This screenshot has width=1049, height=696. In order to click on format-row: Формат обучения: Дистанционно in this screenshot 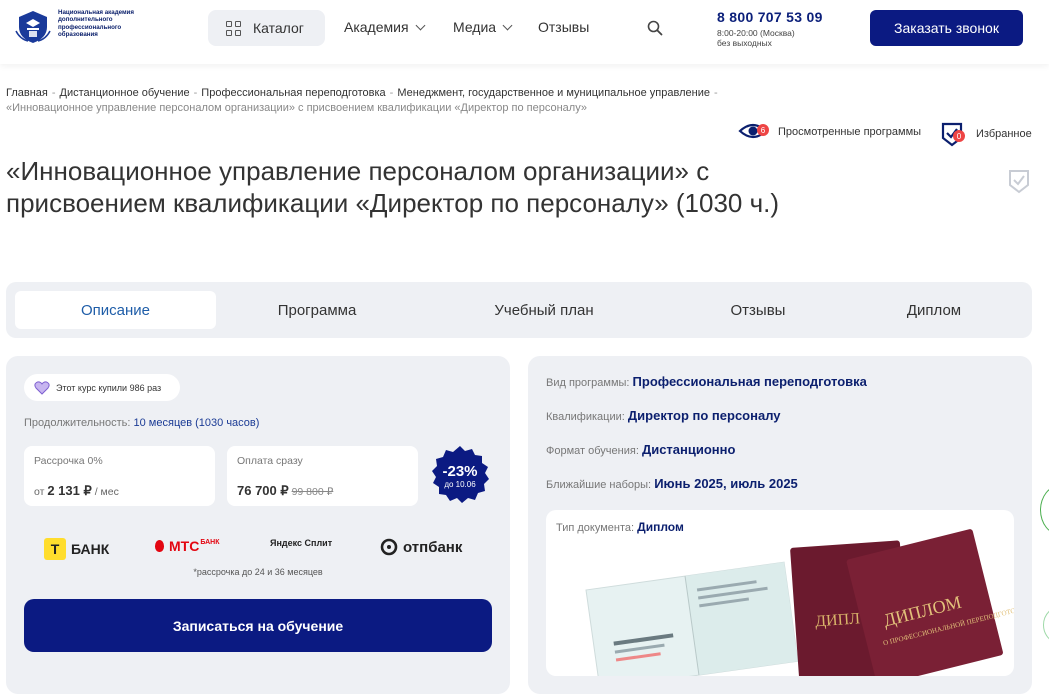, I will do `click(640, 449)`.